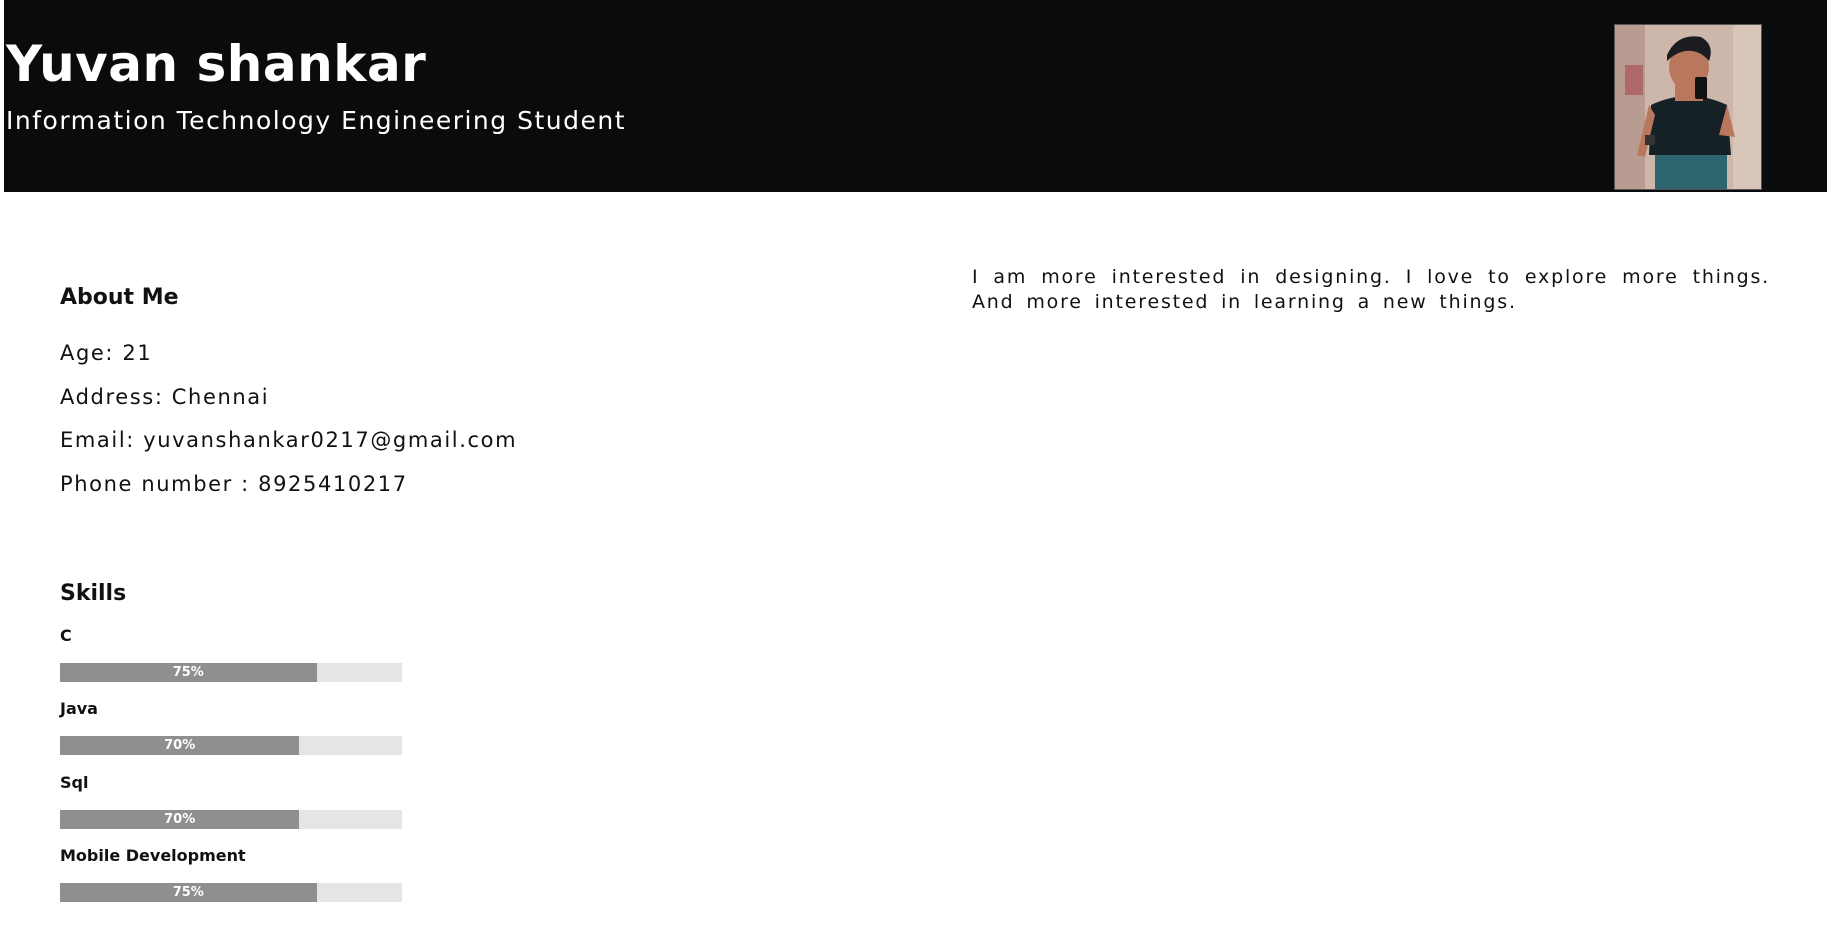 The height and width of the screenshot is (927, 1831). I want to click on address-text: Address: Chennai, so click(165, 397).